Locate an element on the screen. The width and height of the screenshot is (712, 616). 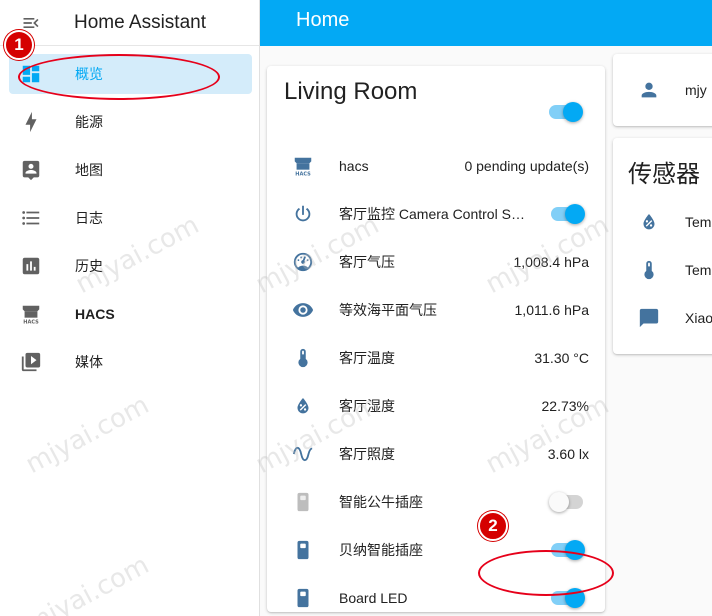
entity-row-sea-level-pressure: 等效海平面气压 1,011.6 hPa is located at coordinates (436, 310).